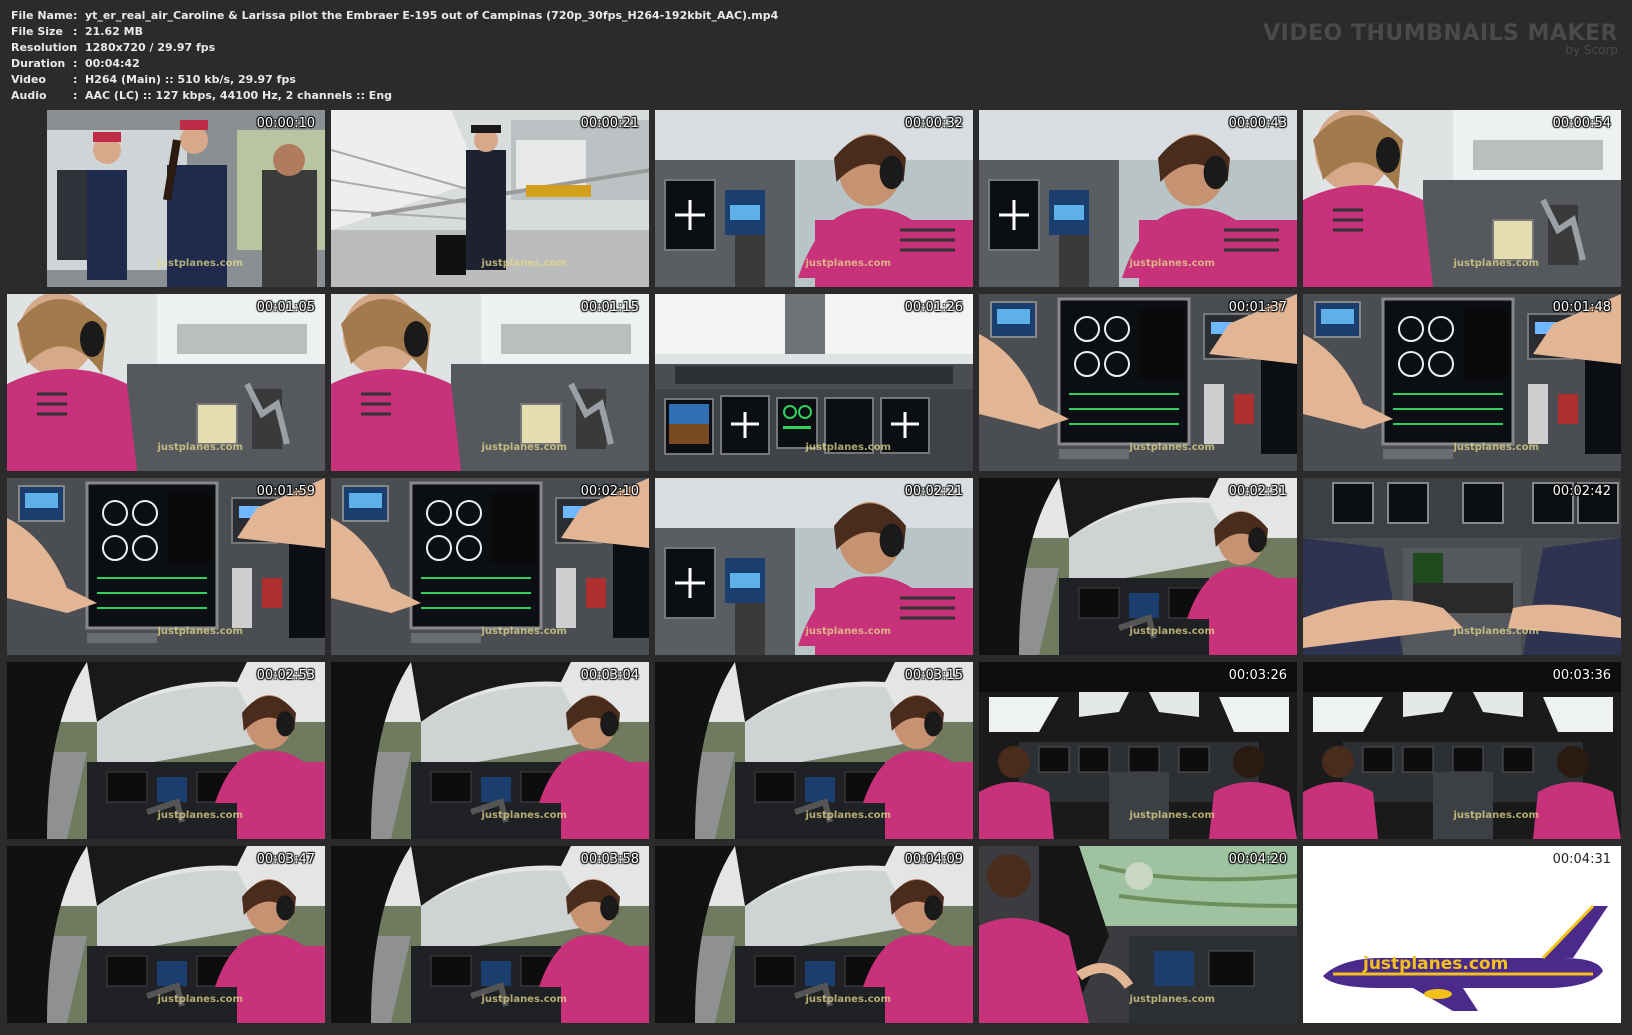 This screenshot has width=1632, height=1035. What do you see at coordinates (1436, 964) in the screenshot?
I see `logo-text: justplanes.com` at bounding box center [1436, 964].